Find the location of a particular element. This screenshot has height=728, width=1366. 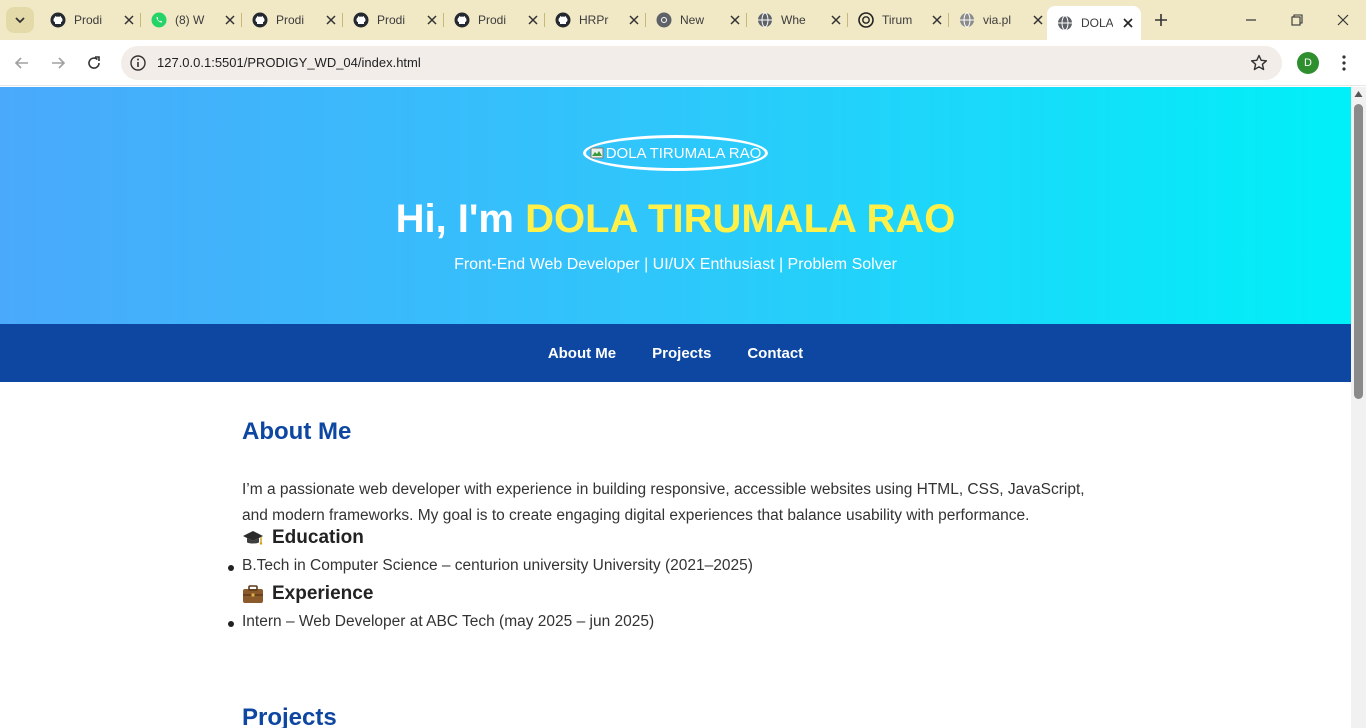

profile-photo: DOLA TIRUMALA RAO is located at coordinates (675, 153).